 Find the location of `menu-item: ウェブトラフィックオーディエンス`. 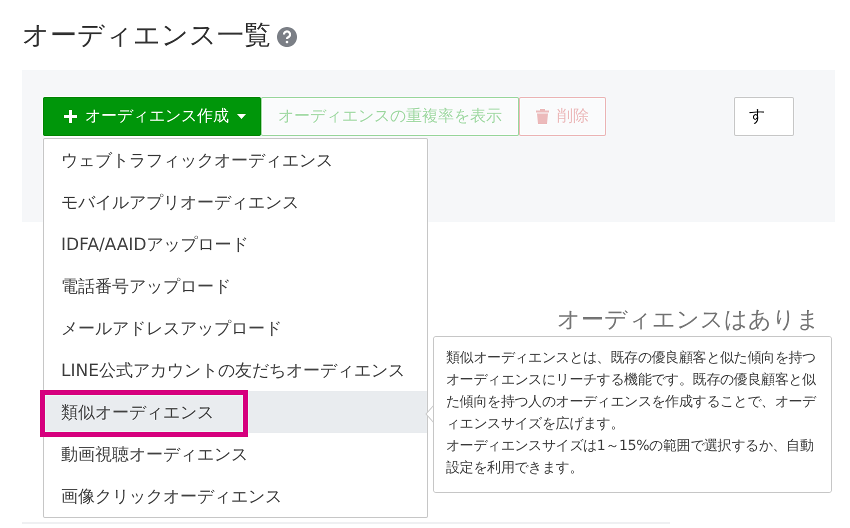

menu-item: ウェブトラフィックオーディエンス is located at coordinates (235, 160).